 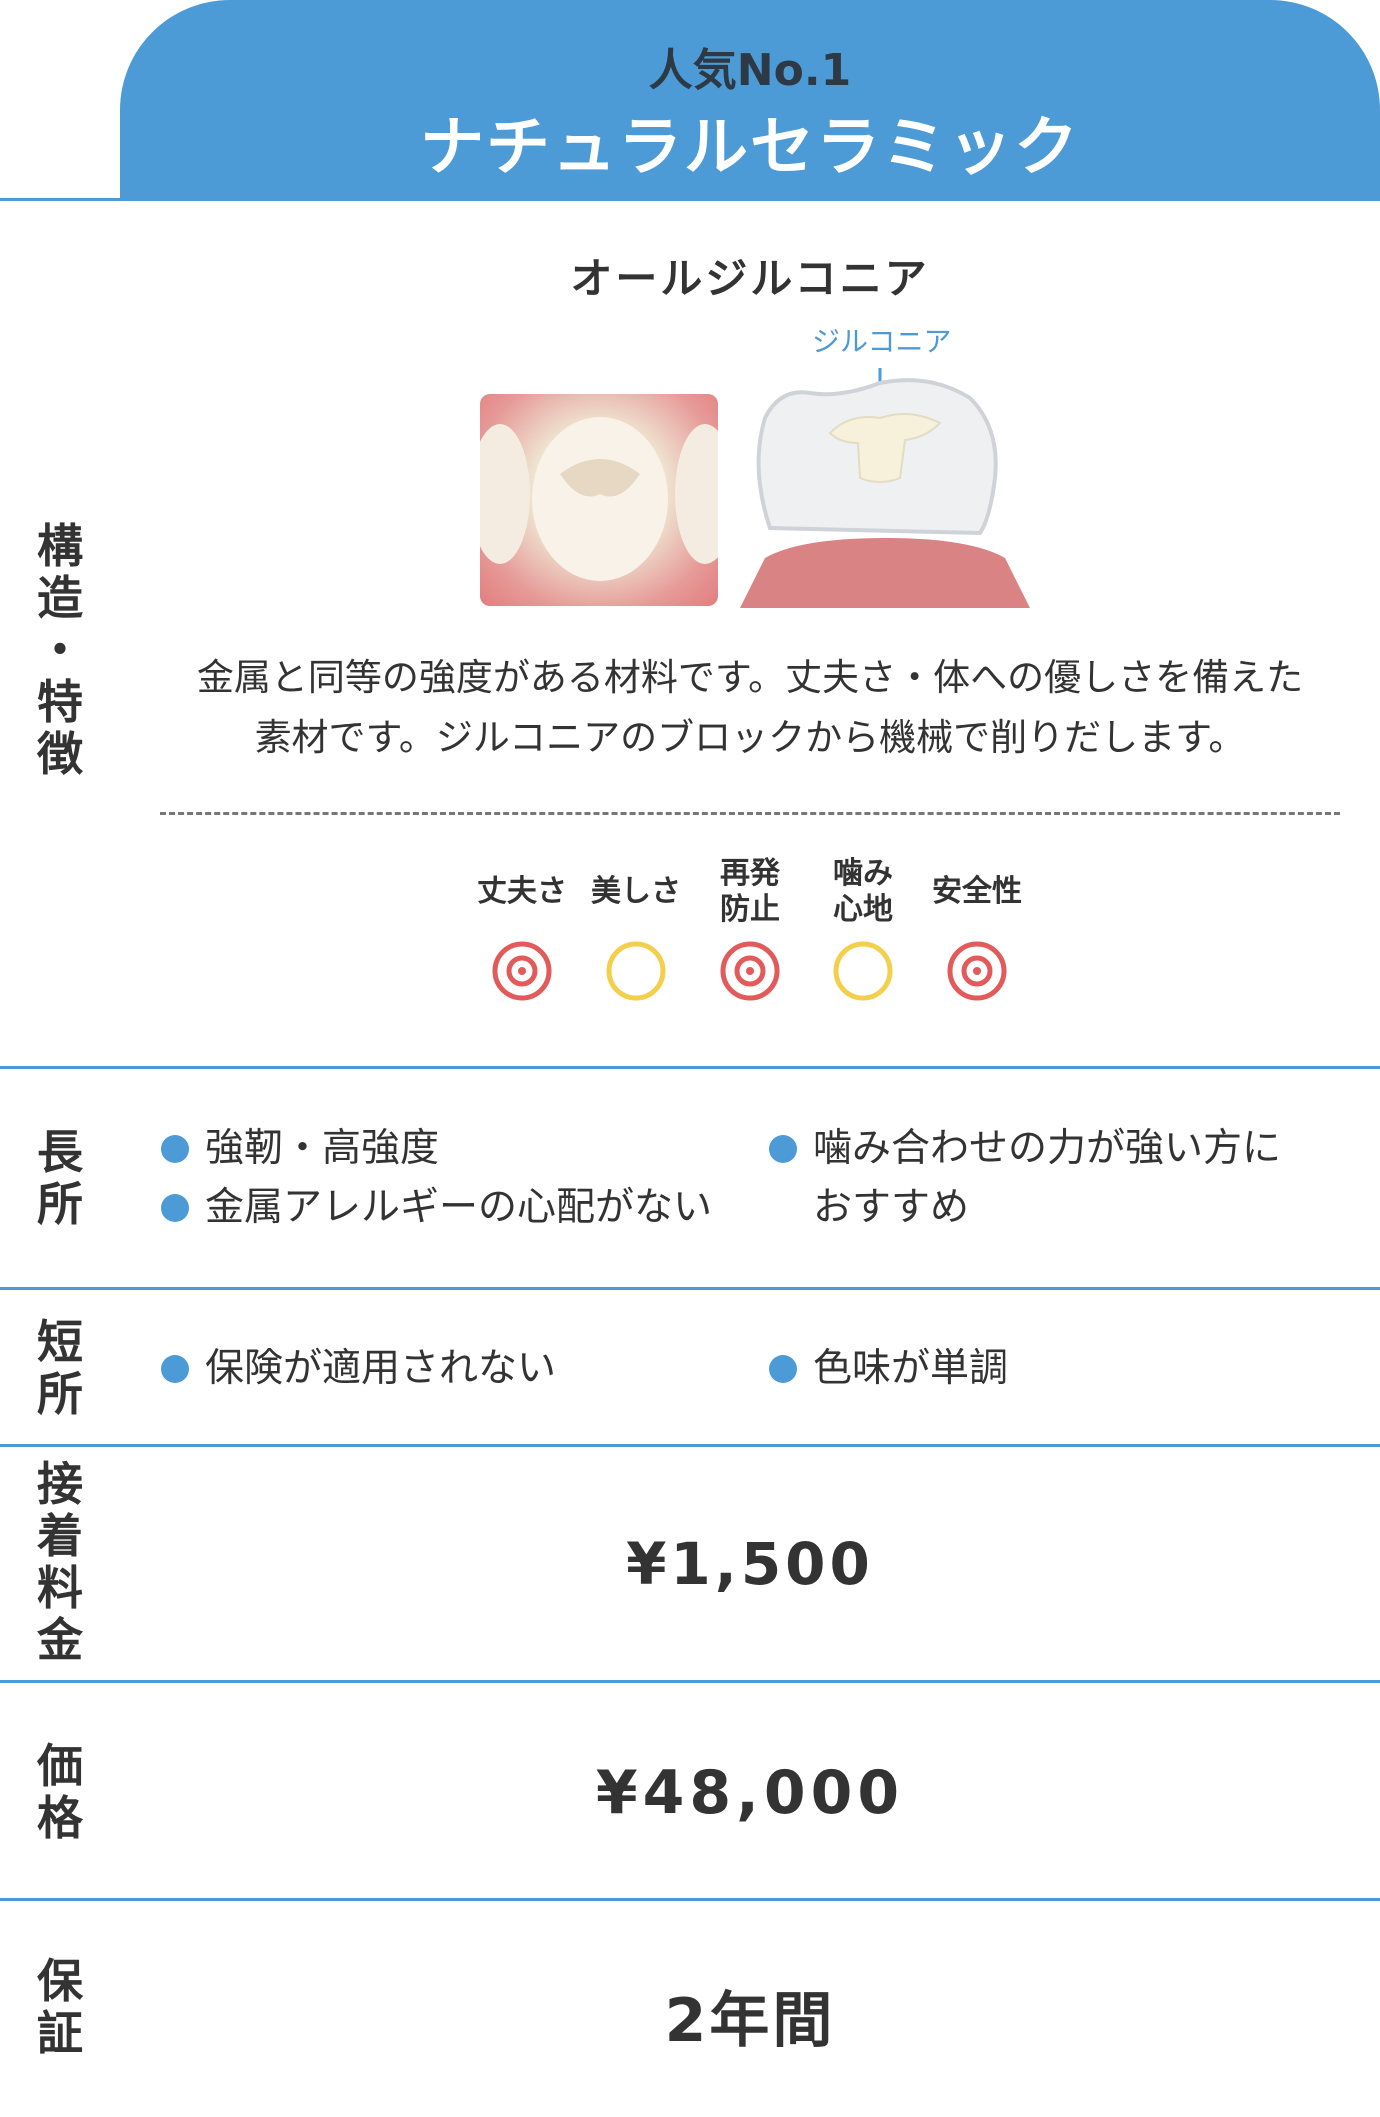 What do you see at coordinates (750, 148) in the screenshot?
I see `product-title: ナチュラルセラミック` at bounding box center [750, 148].